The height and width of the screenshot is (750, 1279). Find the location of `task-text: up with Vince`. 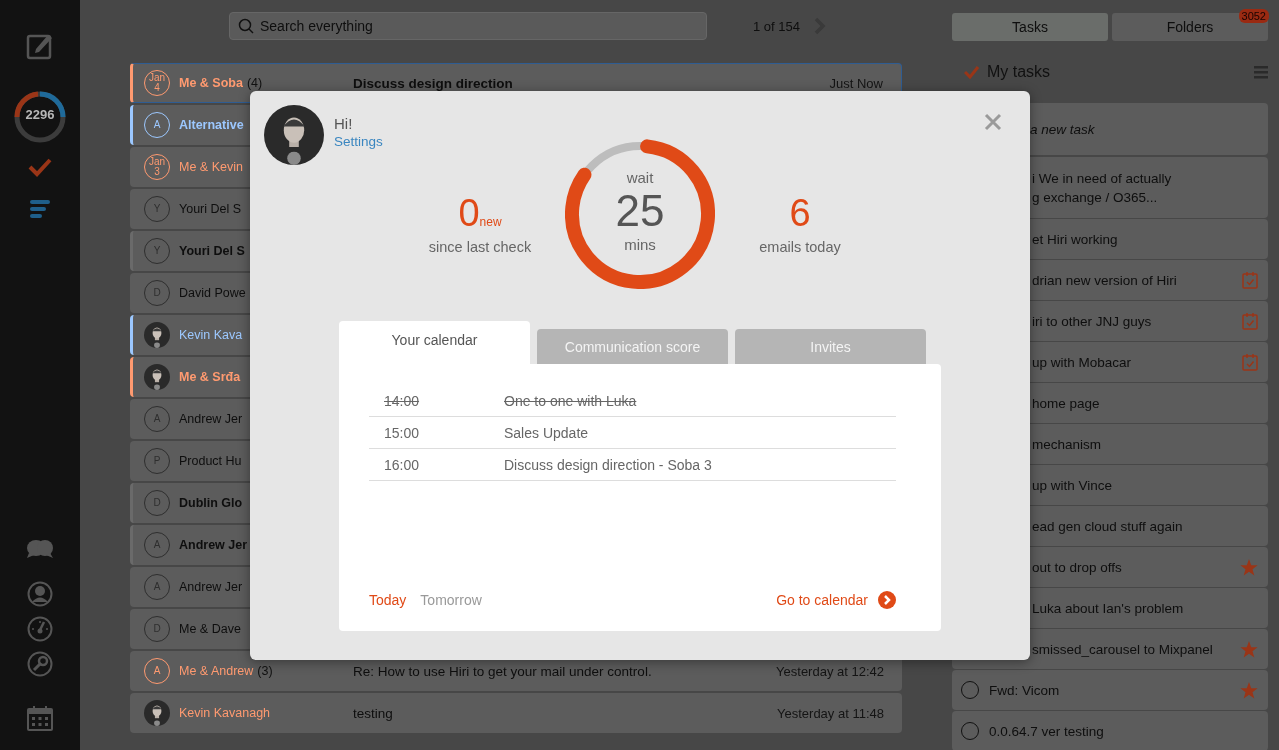

task-text: up with Vince is located at coordinates (1073, 485).